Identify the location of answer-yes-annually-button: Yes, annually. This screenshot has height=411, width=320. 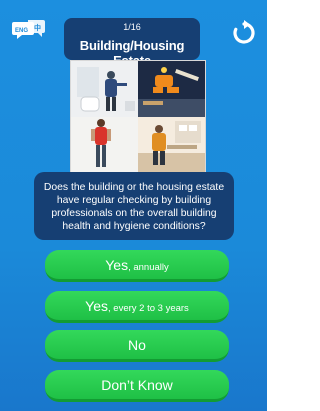
(137, 266).